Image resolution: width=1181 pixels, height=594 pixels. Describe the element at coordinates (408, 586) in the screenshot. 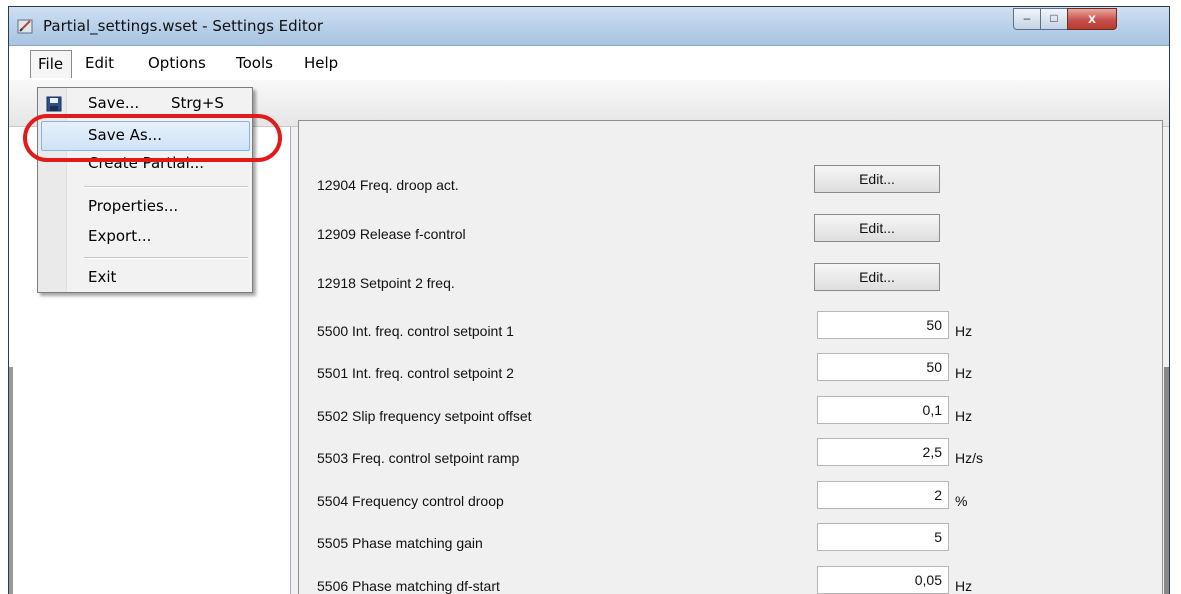

I see `setting-label: 5506 Phase matching df-start` at that location.